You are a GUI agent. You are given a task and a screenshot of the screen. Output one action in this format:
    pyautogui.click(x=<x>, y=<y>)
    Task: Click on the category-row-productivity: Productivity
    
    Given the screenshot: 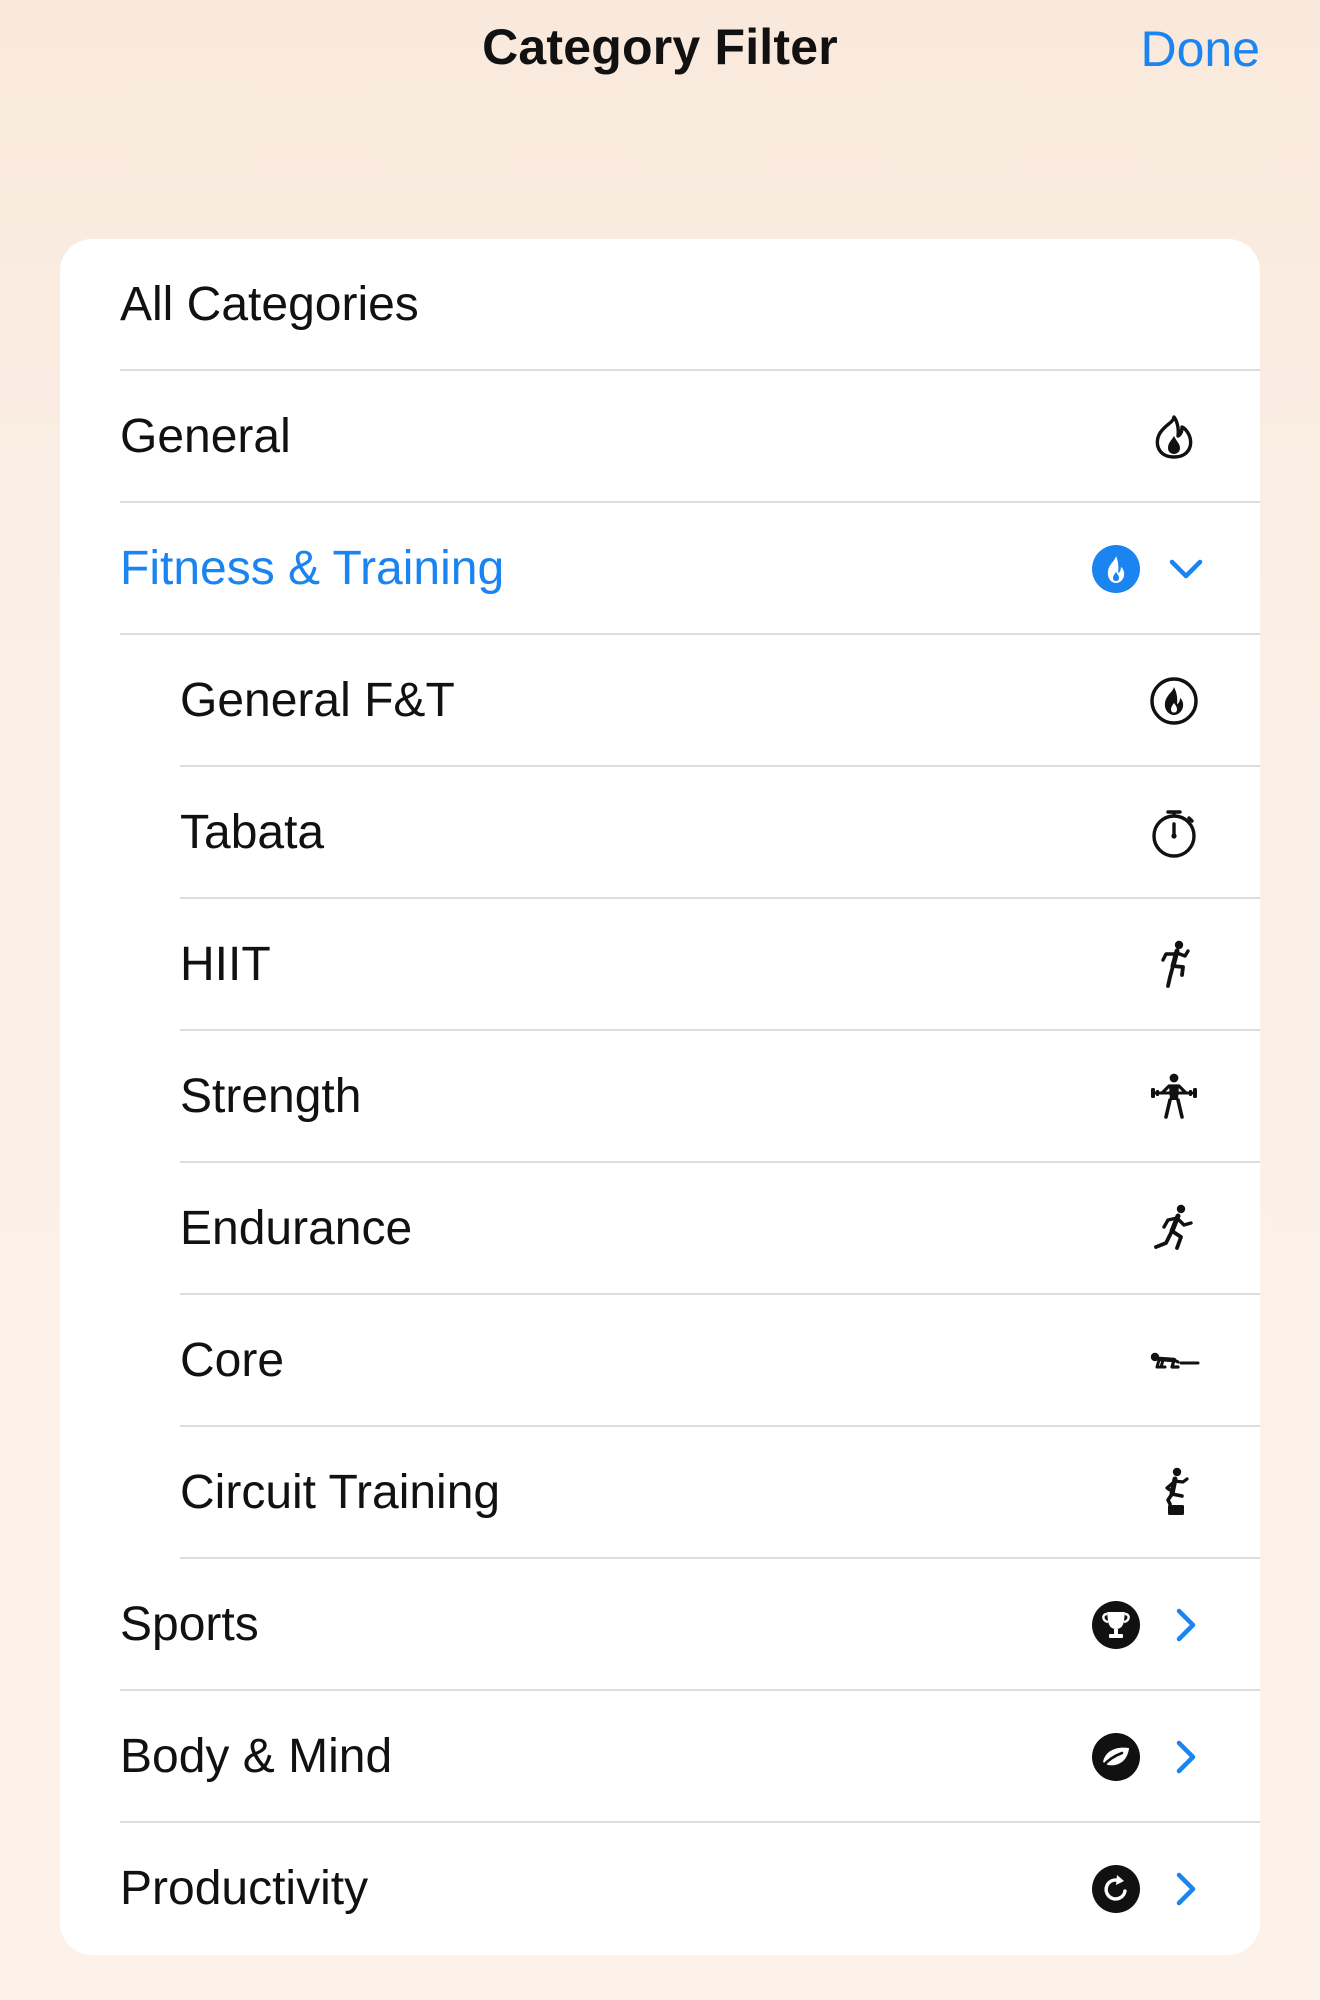 What is the action you would take?
    pyautogui.click(x=660, y=1889)
    